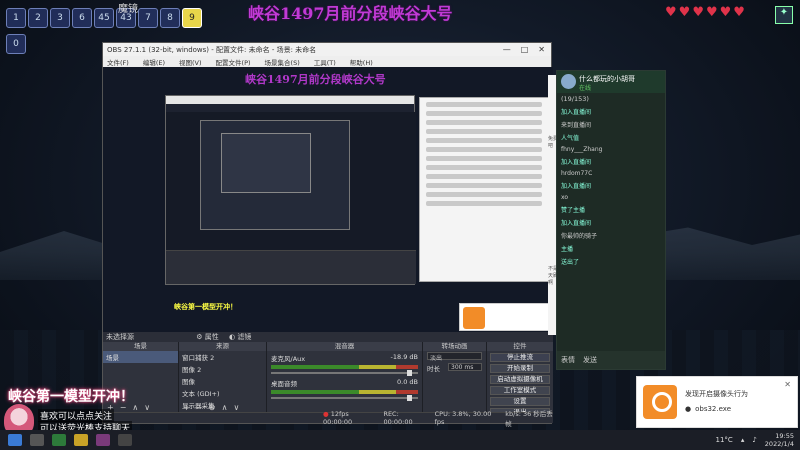 The width and height of the screenshot is (800, 450). I want to click on chat-message: 赞了主播, so click(573, 210).